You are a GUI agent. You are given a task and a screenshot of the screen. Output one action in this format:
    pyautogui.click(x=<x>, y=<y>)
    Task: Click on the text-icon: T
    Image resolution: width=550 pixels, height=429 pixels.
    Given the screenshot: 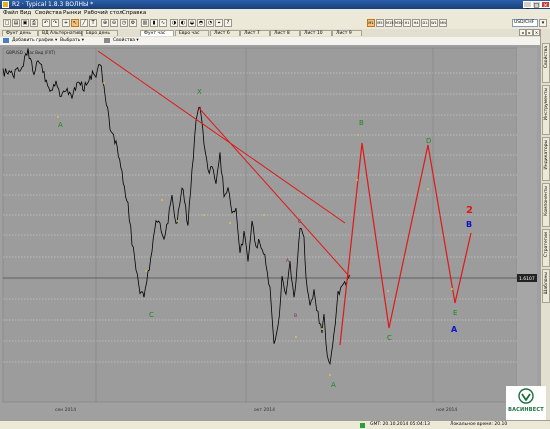 What is the action you would take?
    pyautogui.click(x=93, y=23)
    